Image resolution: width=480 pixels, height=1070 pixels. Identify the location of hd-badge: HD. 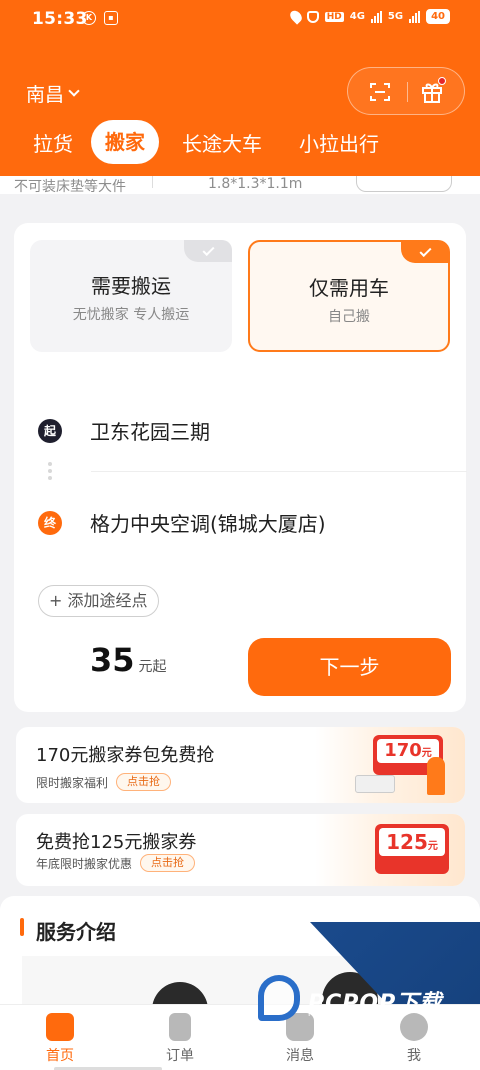
(334, 16).